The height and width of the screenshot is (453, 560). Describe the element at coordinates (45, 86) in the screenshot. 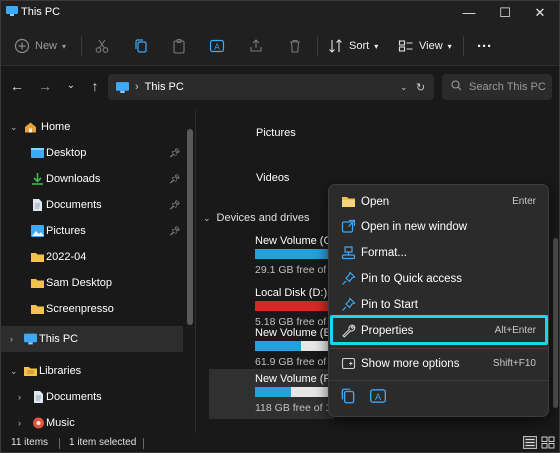

I see `forward-arrow-icon: →` at that location.